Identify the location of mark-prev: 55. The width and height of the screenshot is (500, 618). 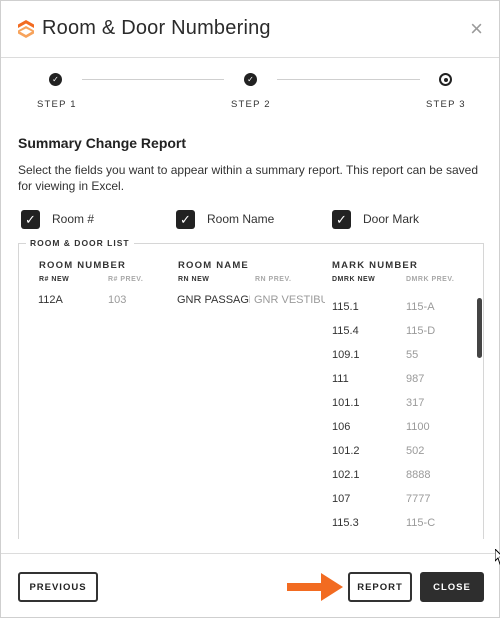
(412, 355).